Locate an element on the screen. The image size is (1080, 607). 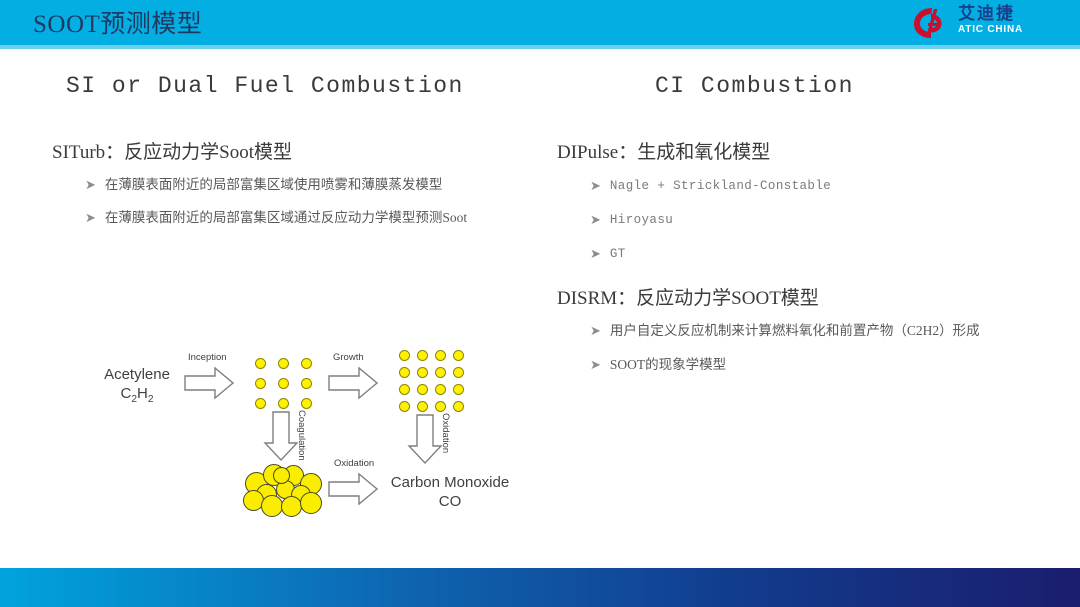
list-item: ➤ Hiroyasu is located at coordinates (710, 220).